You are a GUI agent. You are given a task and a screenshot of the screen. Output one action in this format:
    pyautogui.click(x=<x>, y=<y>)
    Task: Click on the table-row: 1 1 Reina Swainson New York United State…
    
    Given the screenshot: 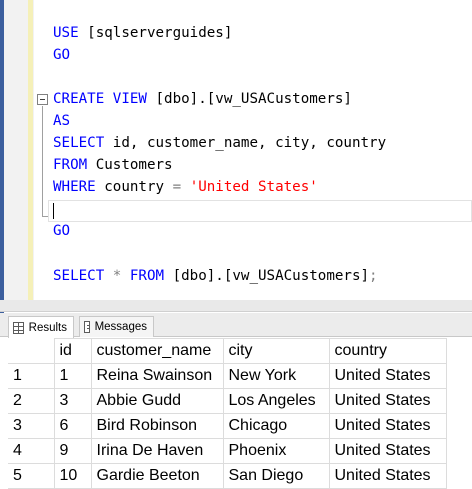 What is the action you would take?
    pyautogui.click(x=227, y=376)
    